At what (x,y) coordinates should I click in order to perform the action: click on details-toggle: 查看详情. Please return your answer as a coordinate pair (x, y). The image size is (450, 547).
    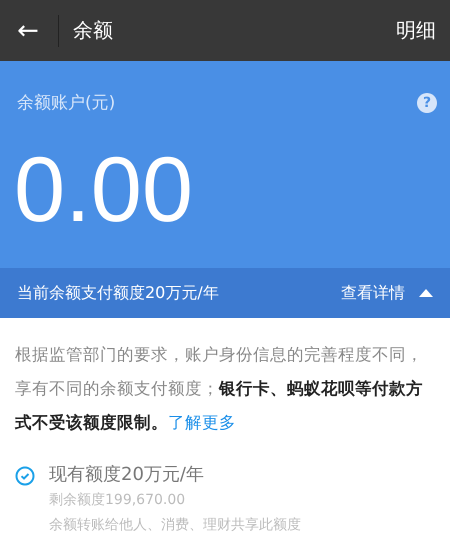
    Looking at the image, I should click on (387, 293).